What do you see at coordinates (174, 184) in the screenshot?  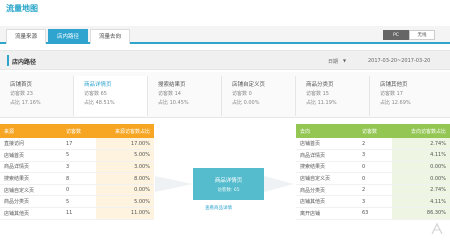 I see `flow-arrow-in` at bounding box center [174, 184].